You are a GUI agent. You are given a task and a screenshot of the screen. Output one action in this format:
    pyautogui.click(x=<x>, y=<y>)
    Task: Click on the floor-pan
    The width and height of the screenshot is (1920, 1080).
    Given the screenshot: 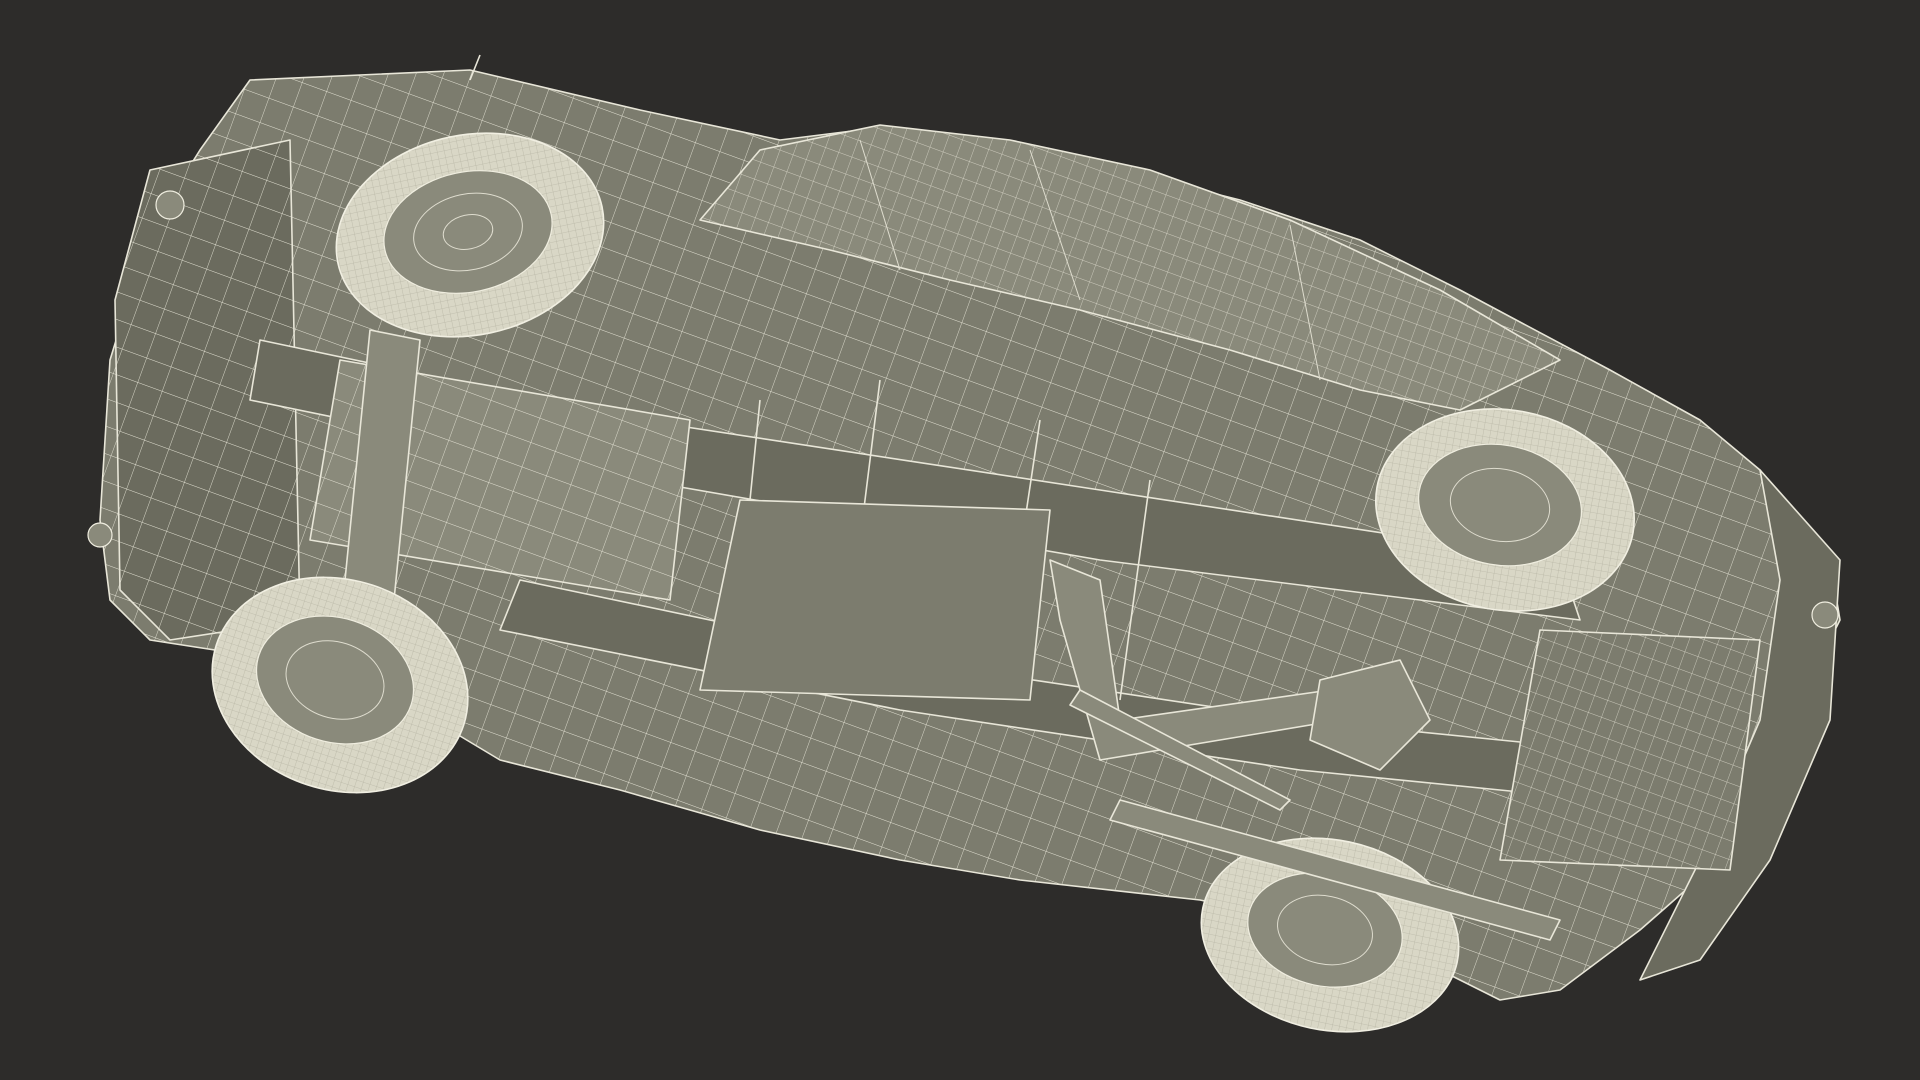 What is the action you would take?
    pyautogui.click(x=875, y=600)
    